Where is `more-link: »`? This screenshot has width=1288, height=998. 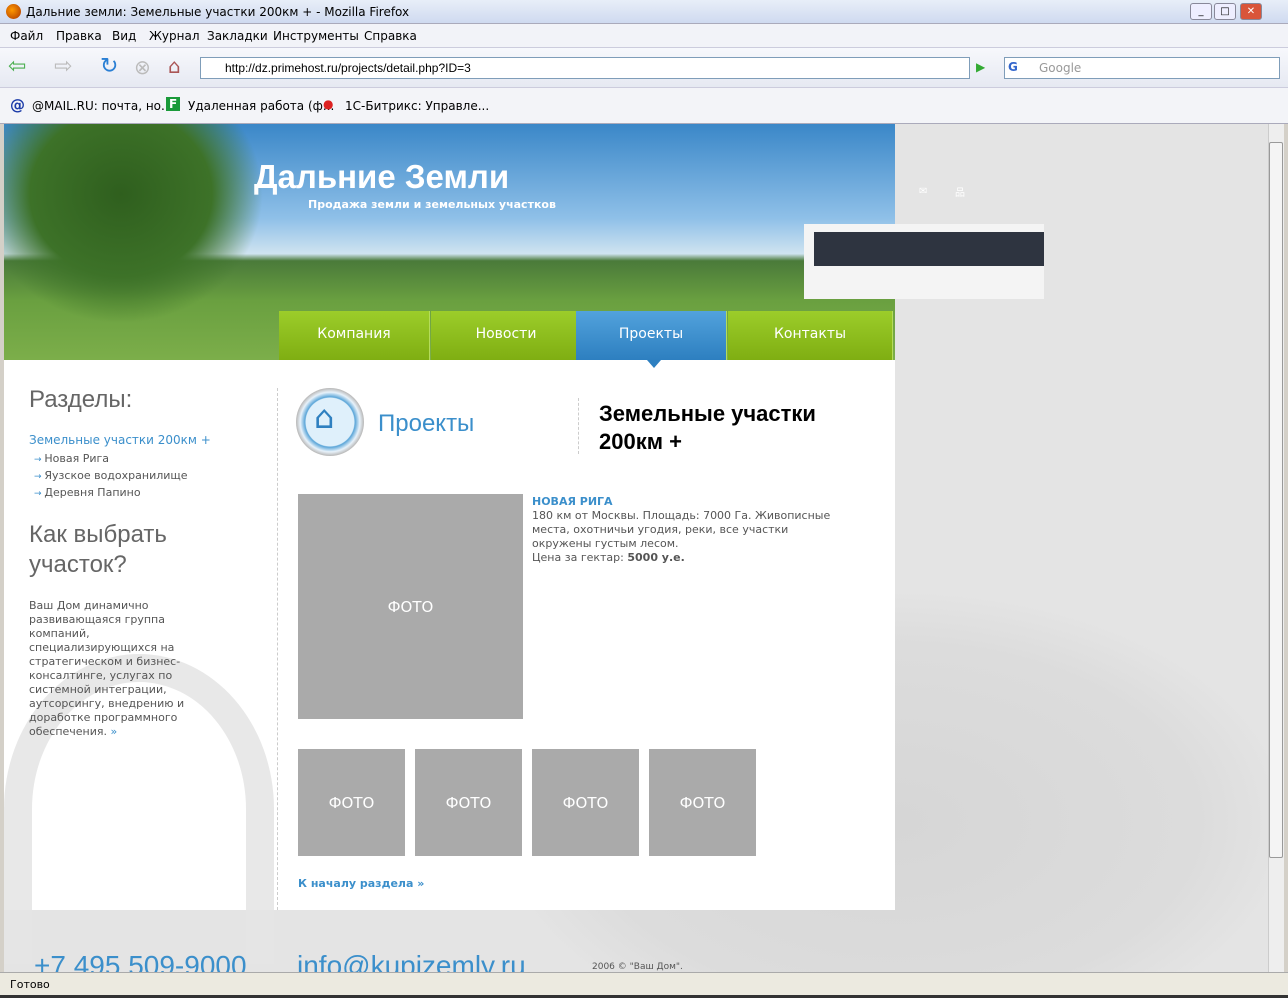
more-link: » is located at coordinates (114, 731).